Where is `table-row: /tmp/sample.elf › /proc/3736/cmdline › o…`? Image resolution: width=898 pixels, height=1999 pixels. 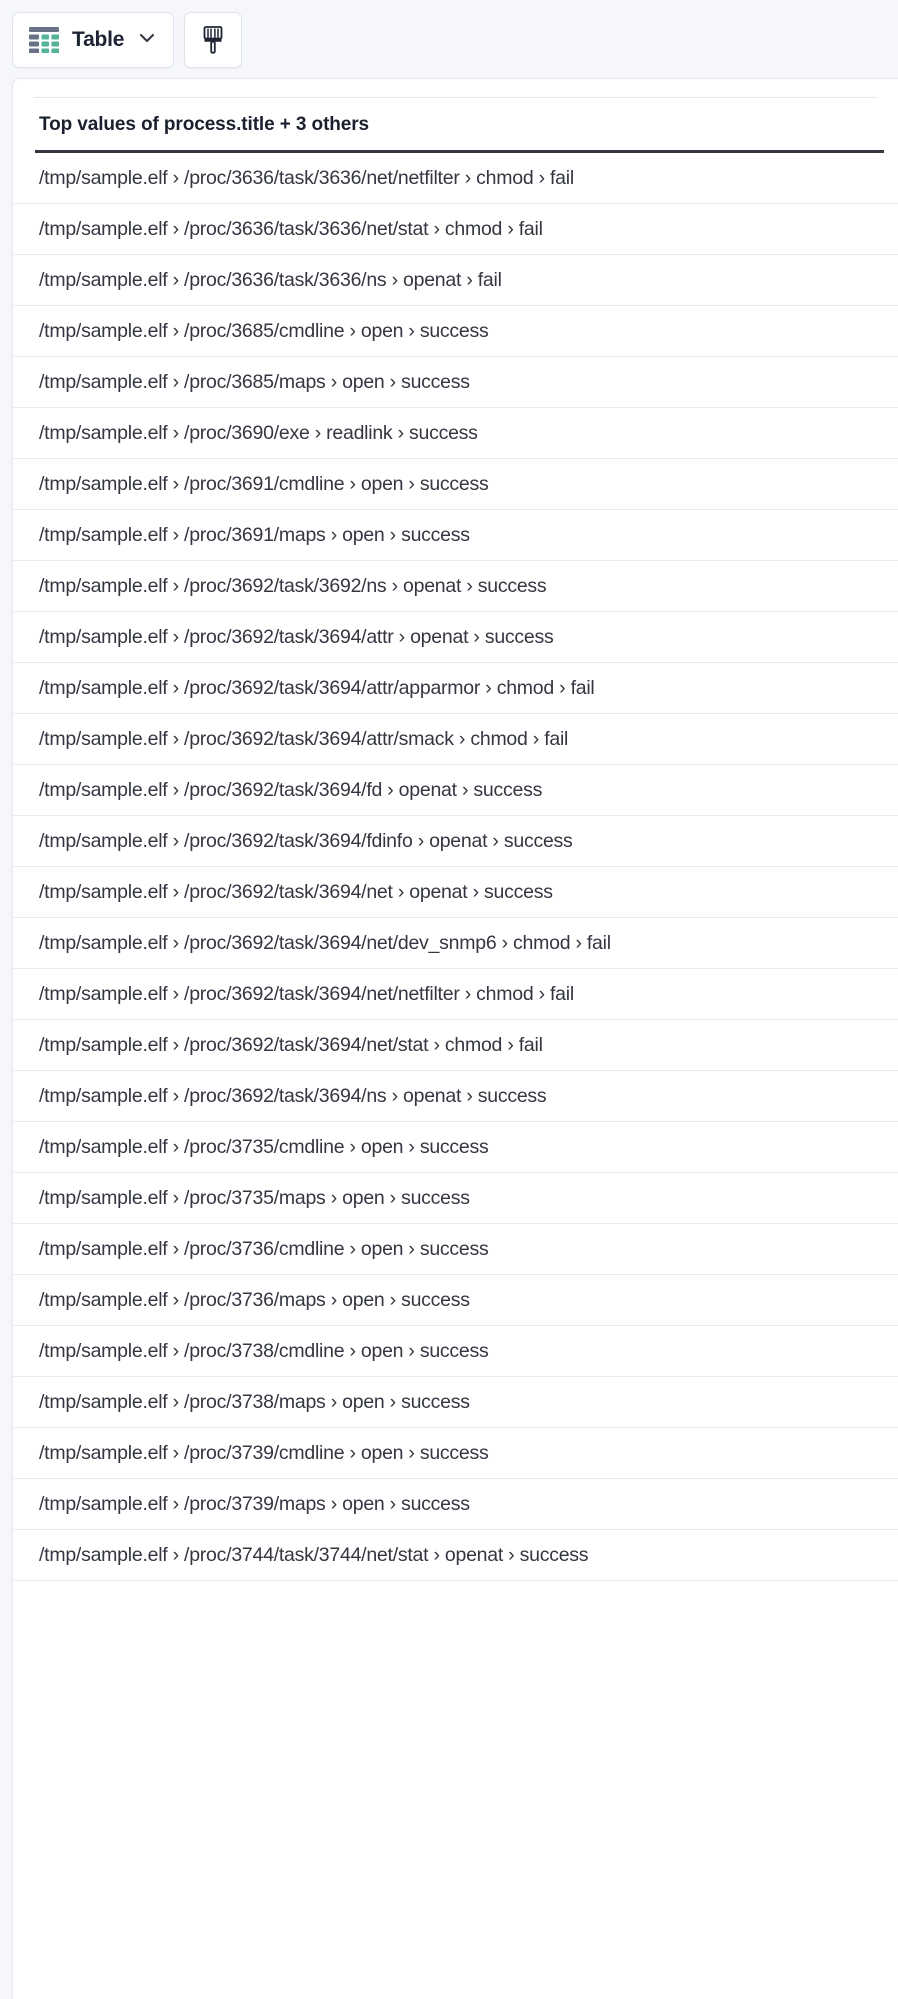 table-row: /tmp/sample.elf › /proc/3736/cmdline › o… is located at coordinates (455, 1249).